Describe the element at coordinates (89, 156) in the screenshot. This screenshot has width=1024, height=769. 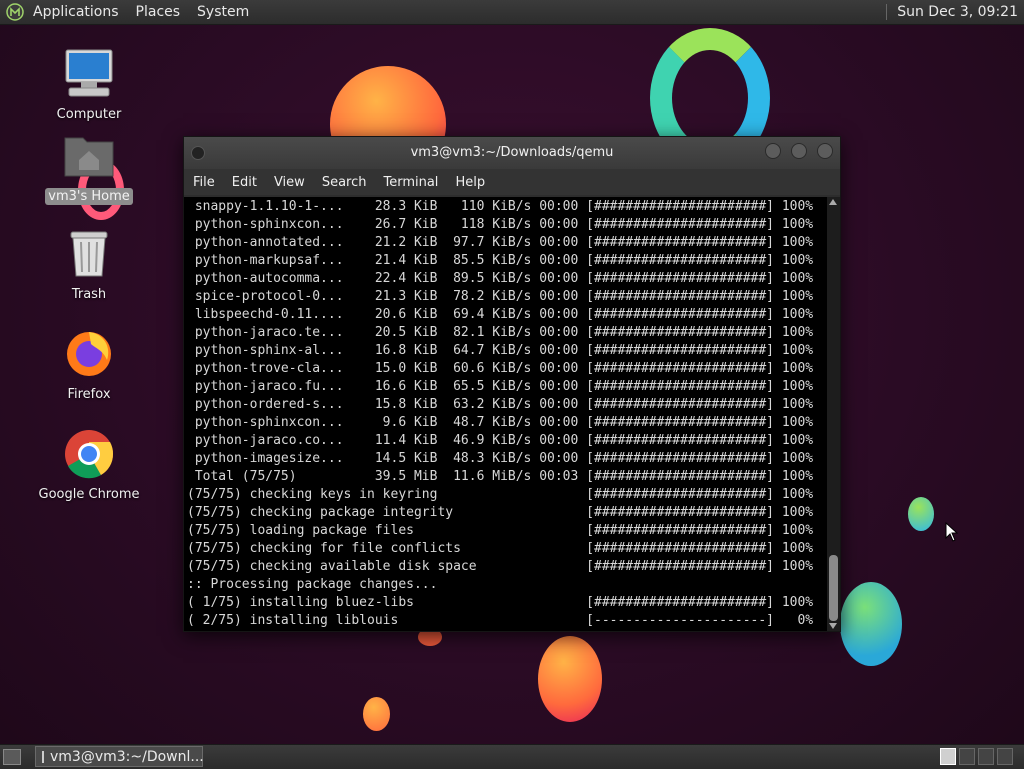
I see `home-folder-icon` at that location.